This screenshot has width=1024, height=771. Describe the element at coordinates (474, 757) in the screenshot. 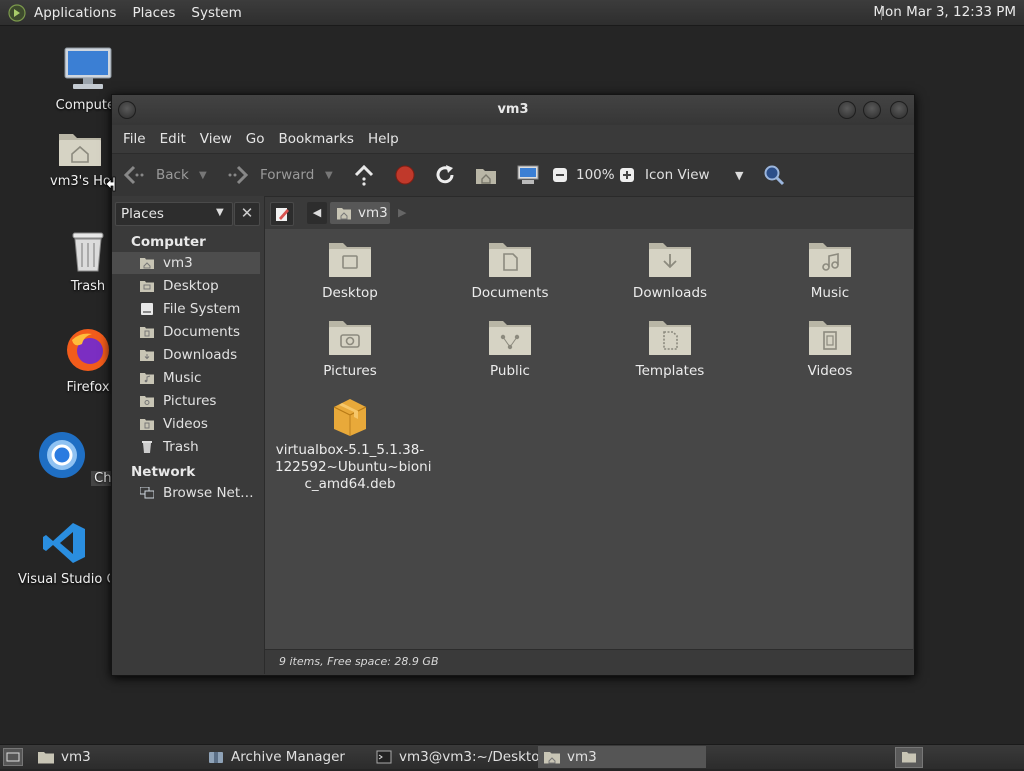

I see `taskbar-item-label: vm3@vm3:~/Desktop` at that location.